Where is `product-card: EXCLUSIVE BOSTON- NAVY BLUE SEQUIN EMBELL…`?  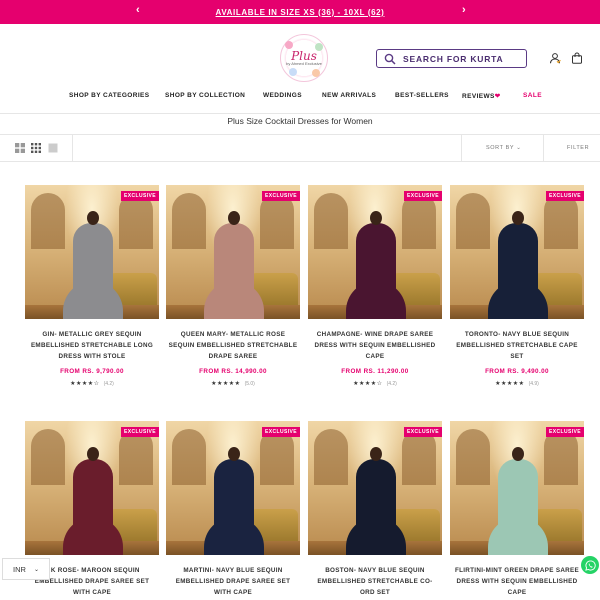
product-card: EXCLUSIVE BOSTON- NAVY BLUE SEQUIN EMBELL… is located at coordinates (375, 509).